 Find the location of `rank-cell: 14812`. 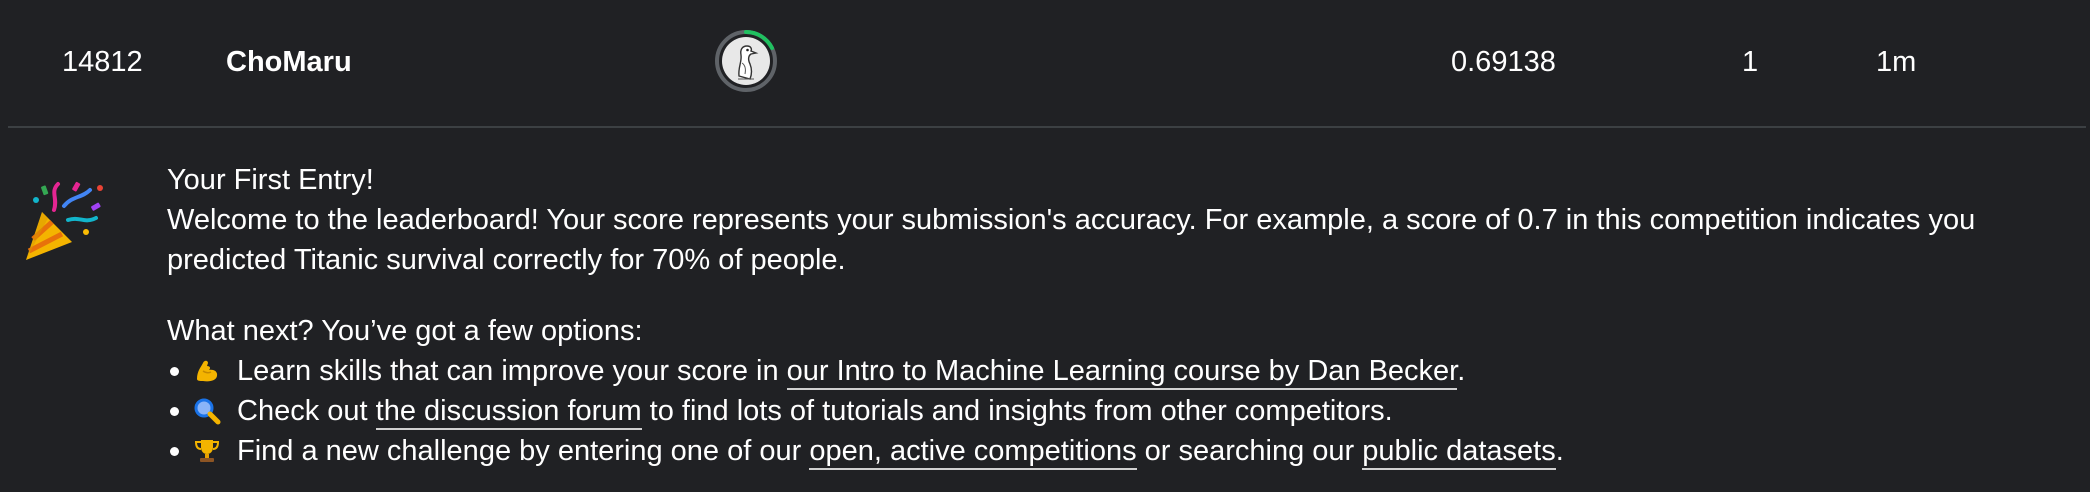

rank-cell: 14812 is located at coordinates (102, 62).